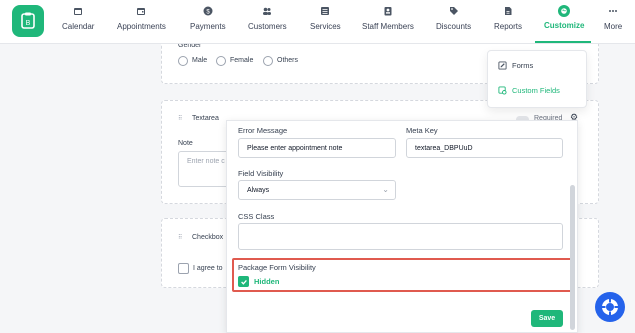 The height and width of the screenshot is (333, 635). Describe the element at coordinates (267, 11) in the screenshot. I see `users-icon` at that location.